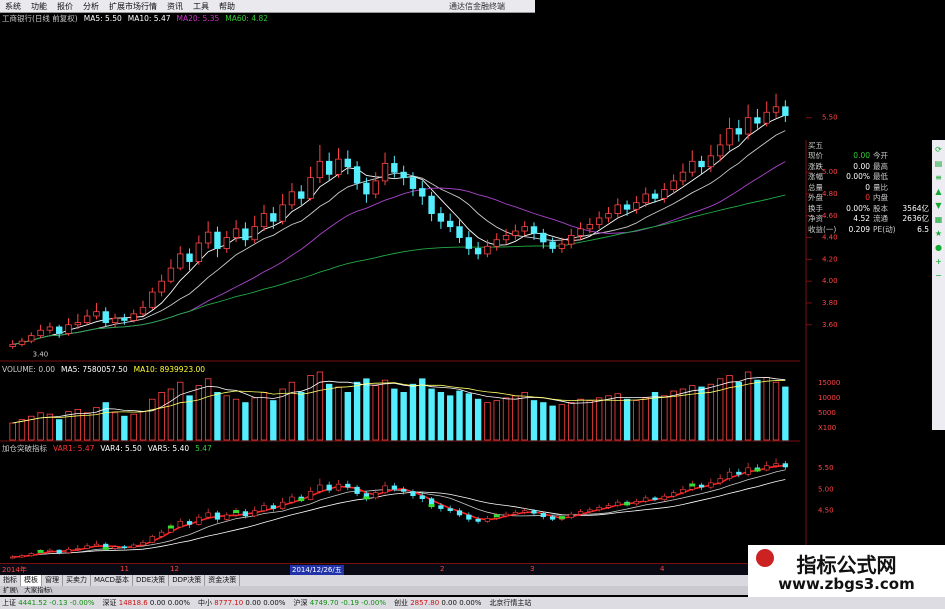  What do you see at coordinates (223, 580) in the screenshot?
I see `tab-fund: 资金决策` at bounding box center [223, 580].